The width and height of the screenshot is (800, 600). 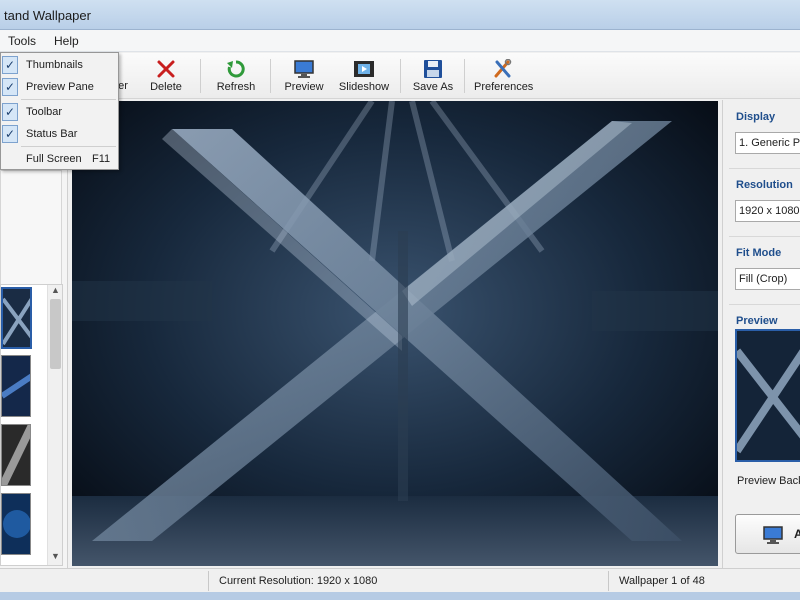 I want to click on menu-item-label: Thumbnails, so click(x=54, y=65).